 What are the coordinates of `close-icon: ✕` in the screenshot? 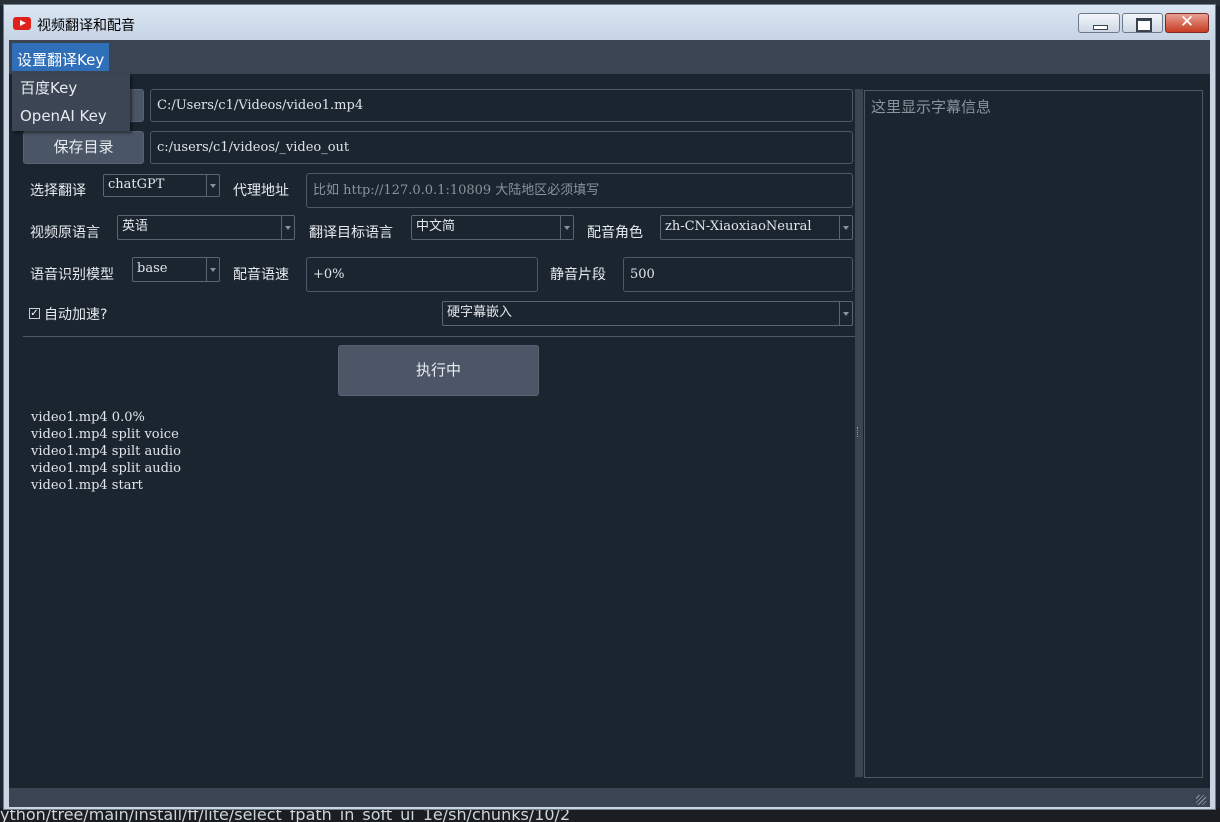 It's located at (1187, 22).